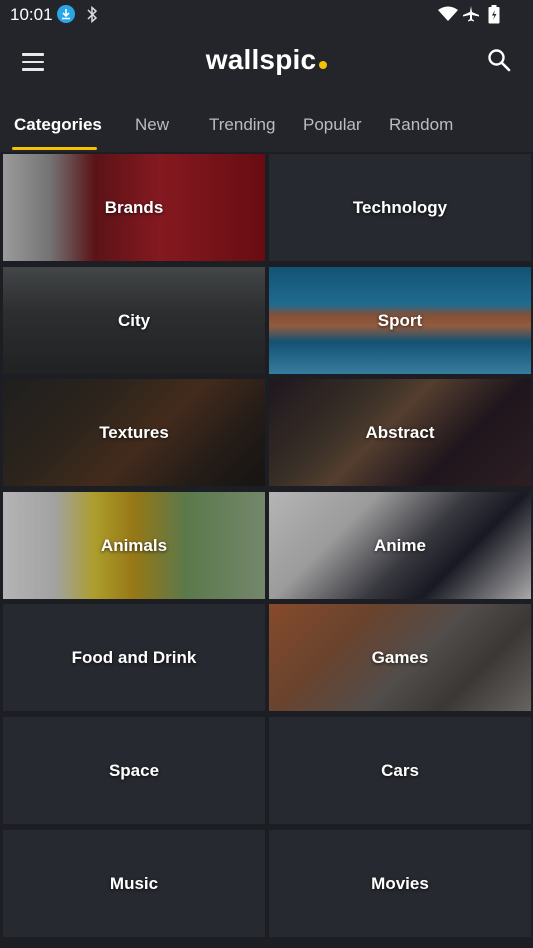 The image size is (533, 948). Describe the element at coordinates (494, 17) in the screenshot. I see `battery-icon` at that location.